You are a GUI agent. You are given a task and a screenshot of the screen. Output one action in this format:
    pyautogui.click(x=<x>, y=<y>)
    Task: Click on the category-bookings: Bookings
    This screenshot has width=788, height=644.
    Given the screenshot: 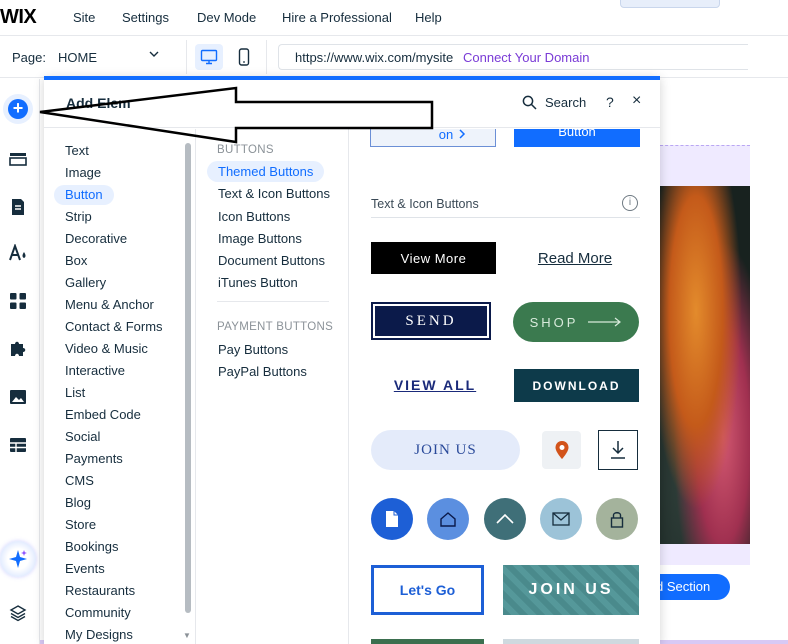 What is the action you would take?
    pyautogui.click(x=91, y=547)
    